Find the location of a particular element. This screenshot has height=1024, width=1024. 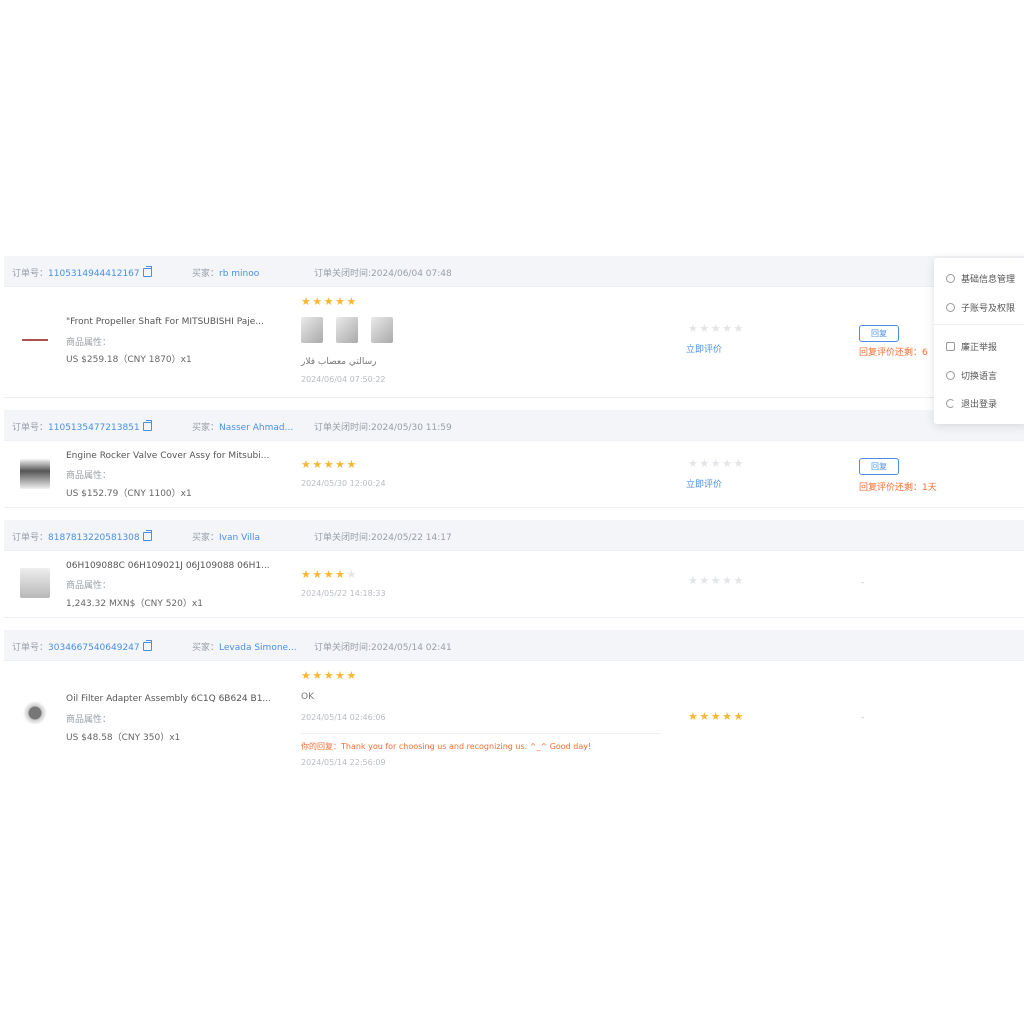

reply-divider is located at coordinates (481, 733).